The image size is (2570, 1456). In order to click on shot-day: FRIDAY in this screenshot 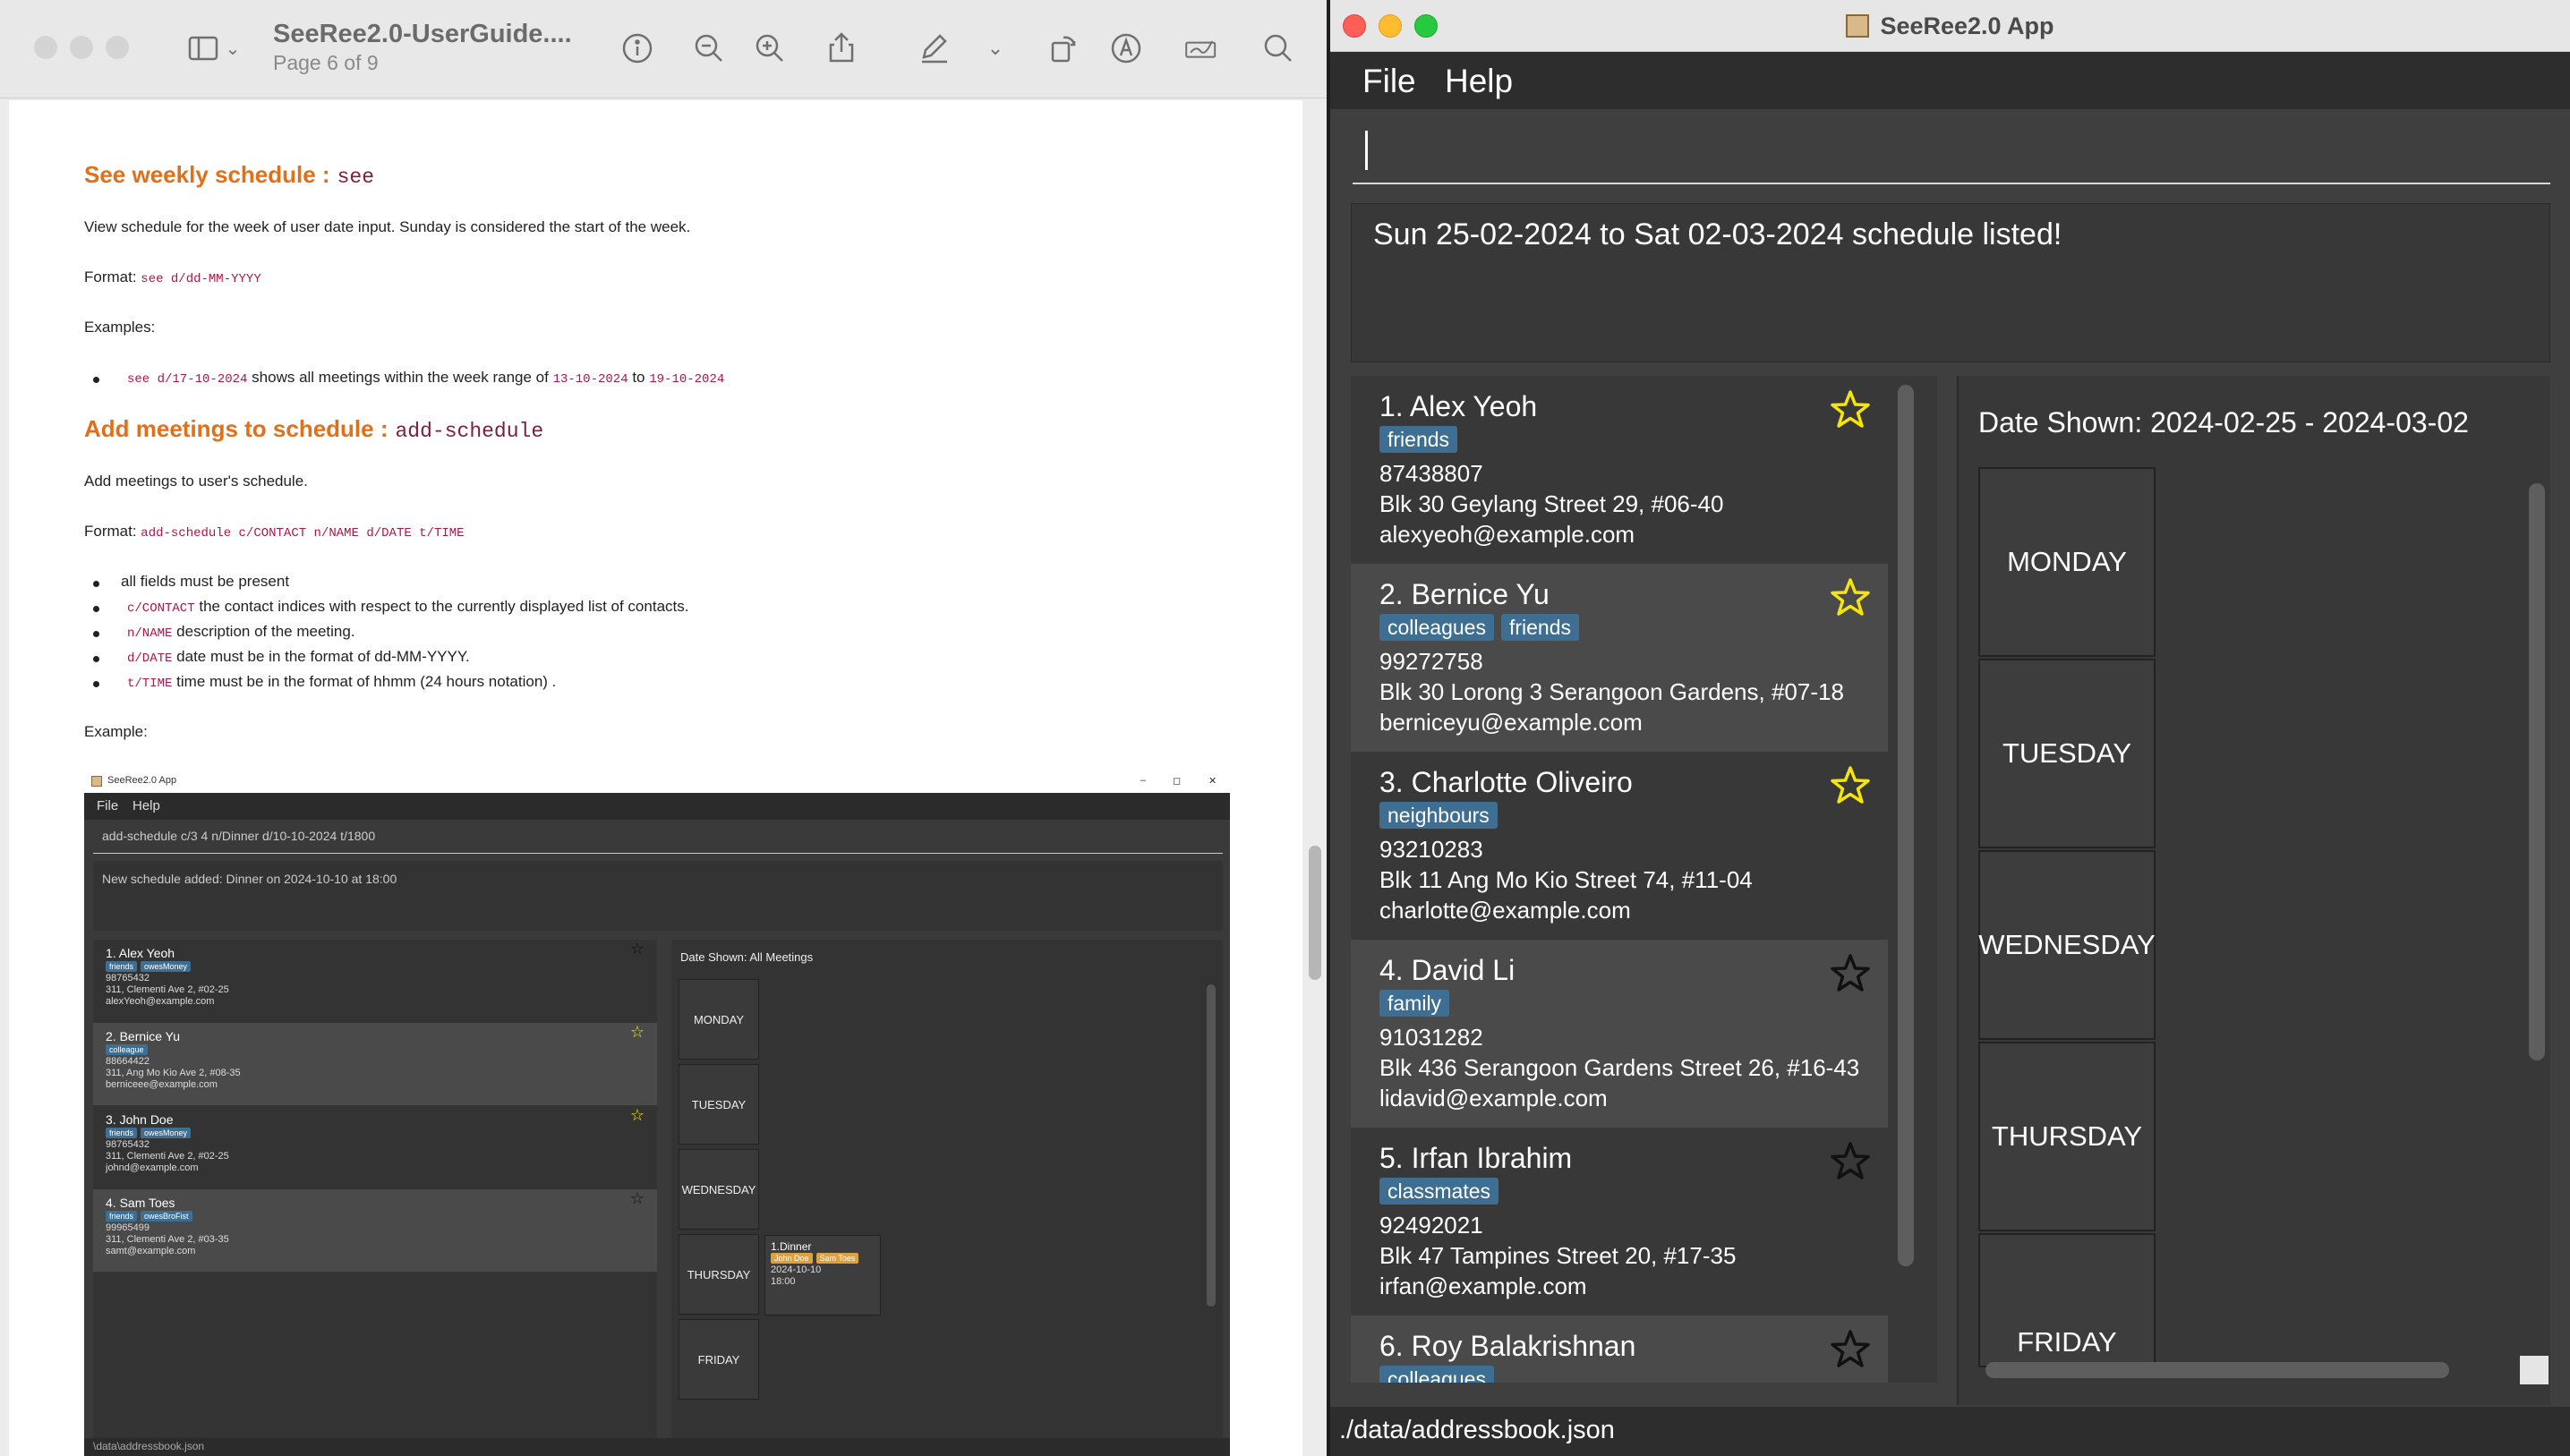, I will do `click(719, 1359)`.